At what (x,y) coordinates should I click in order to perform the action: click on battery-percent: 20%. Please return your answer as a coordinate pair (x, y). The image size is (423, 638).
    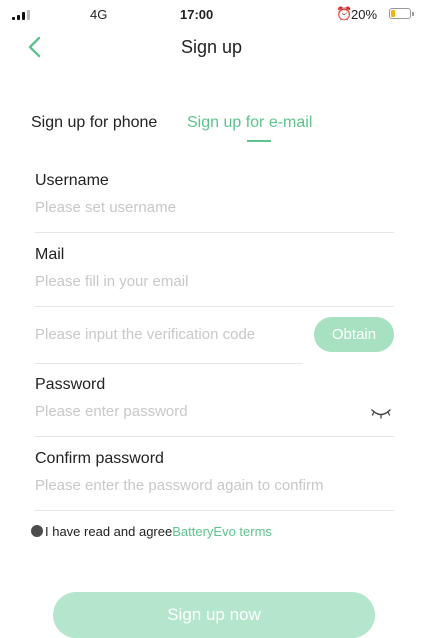
    Looking at the image, I should click on (364, 14).